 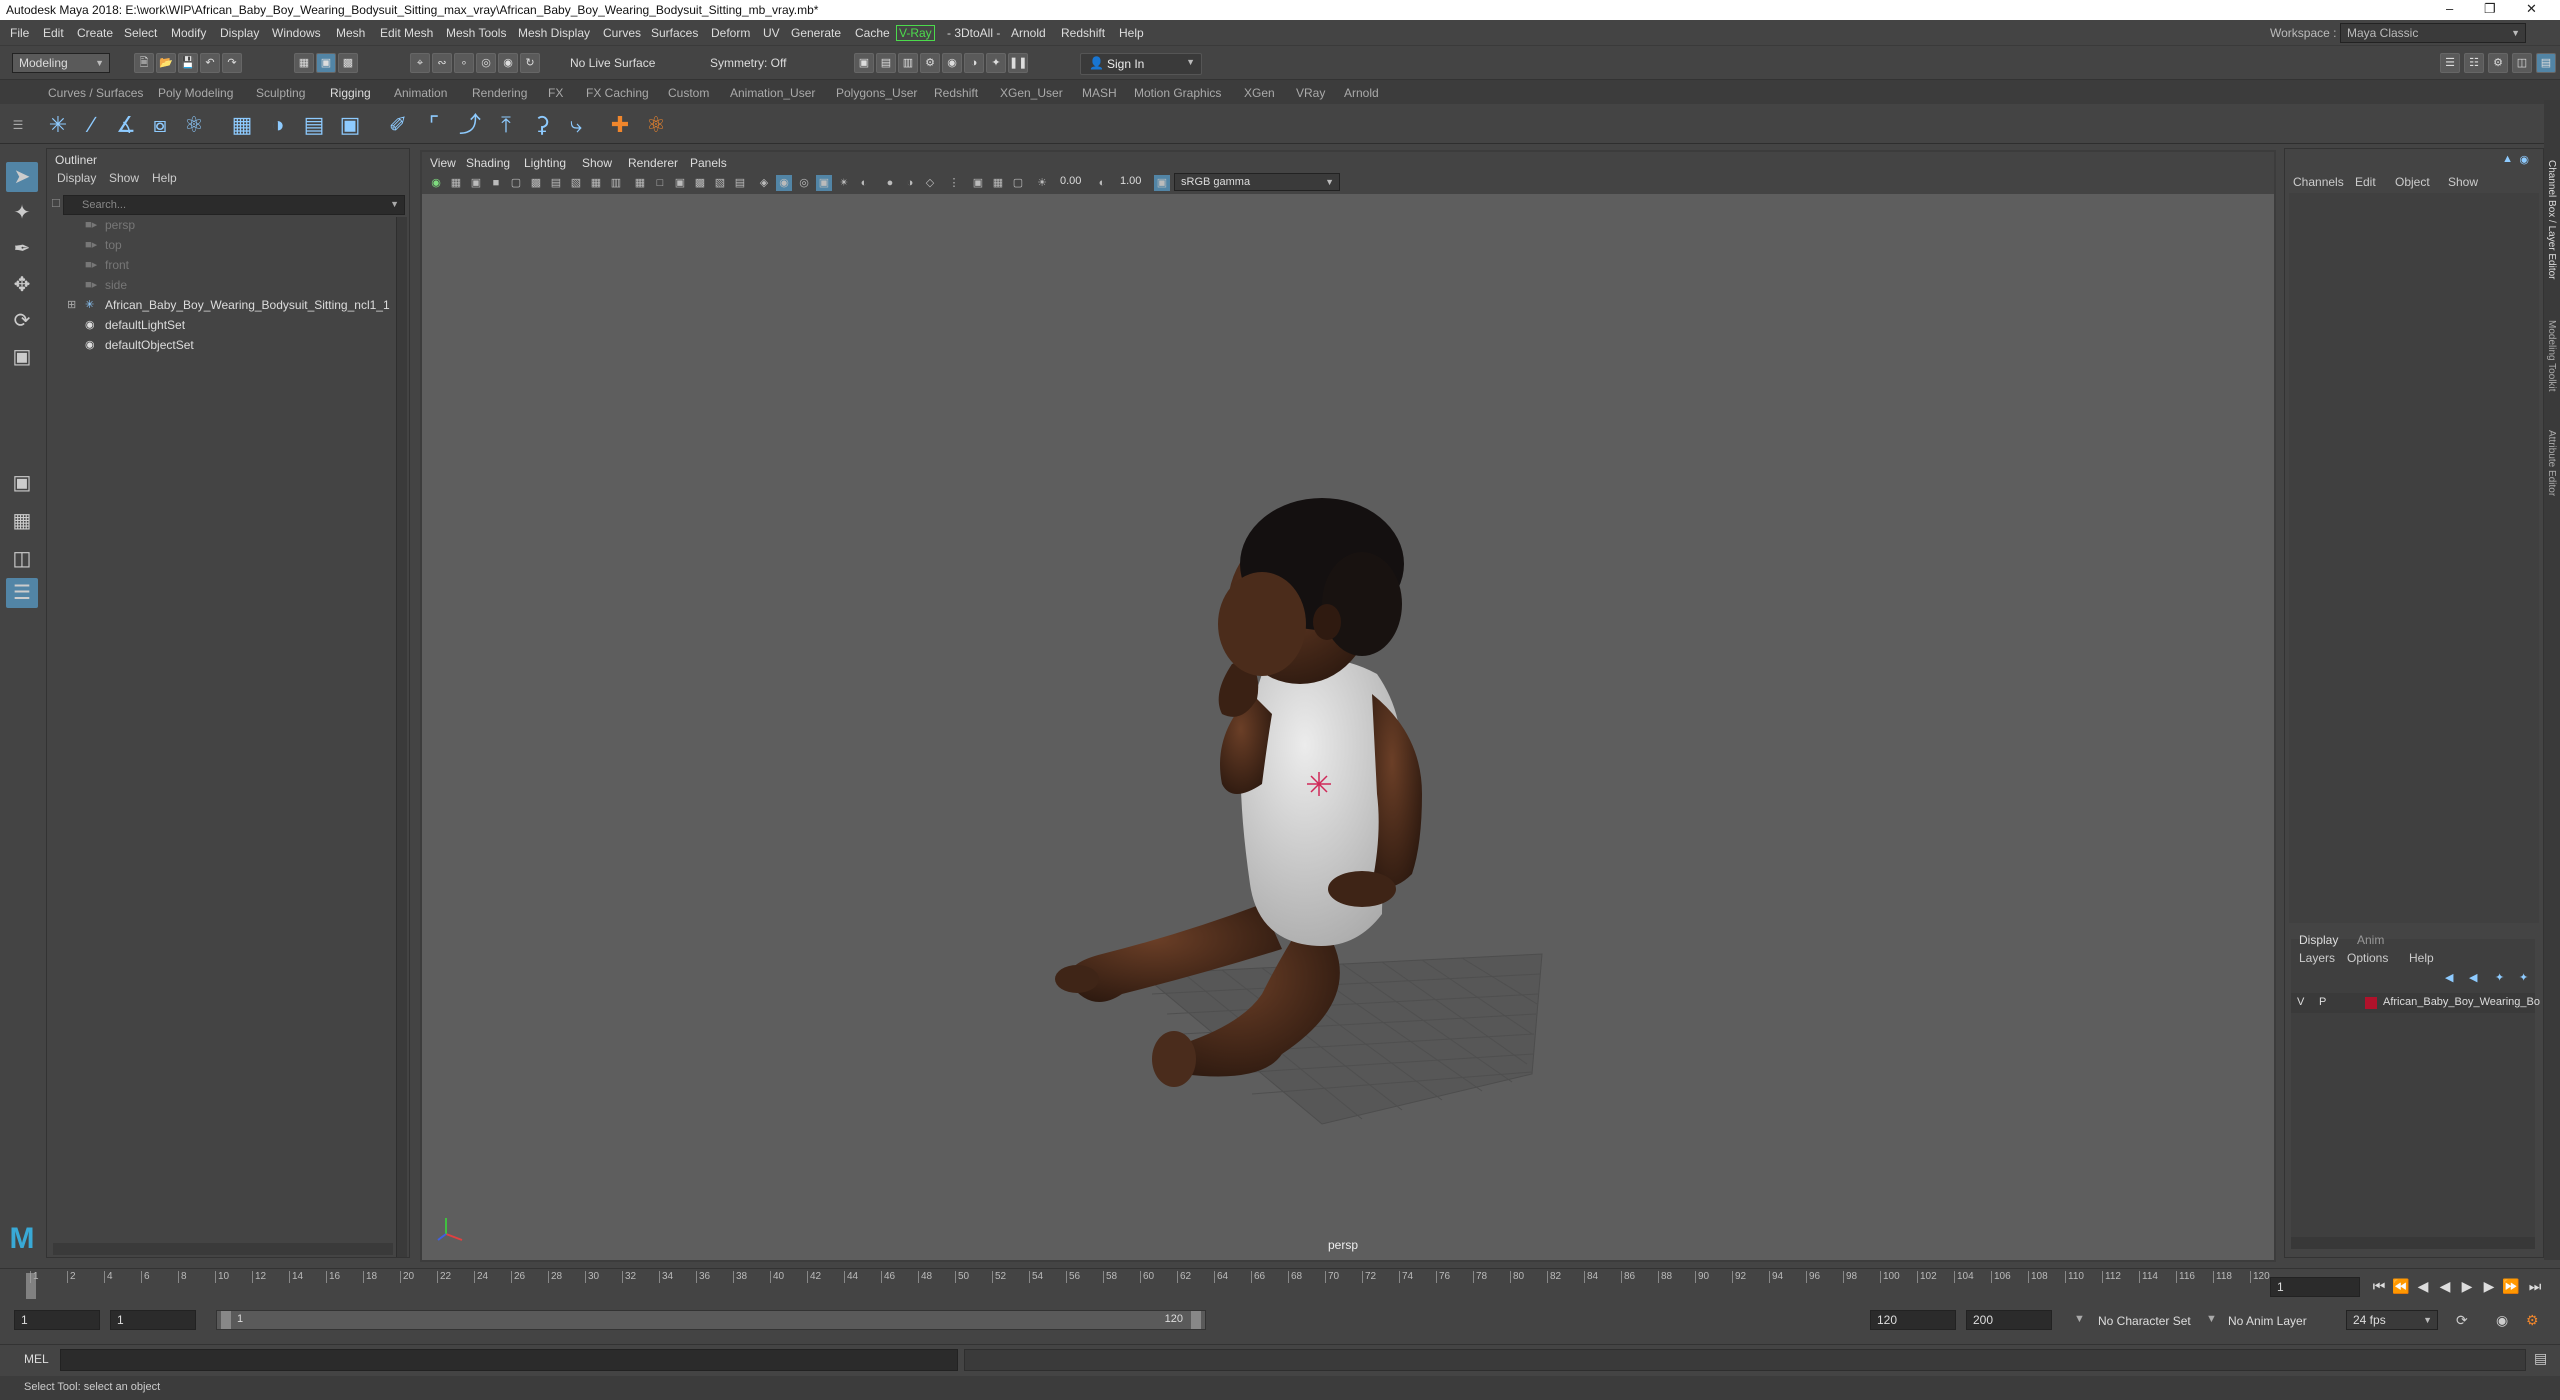 I want to click on go-to-end-icon: ⏭, so click(x=2535, y=1286).